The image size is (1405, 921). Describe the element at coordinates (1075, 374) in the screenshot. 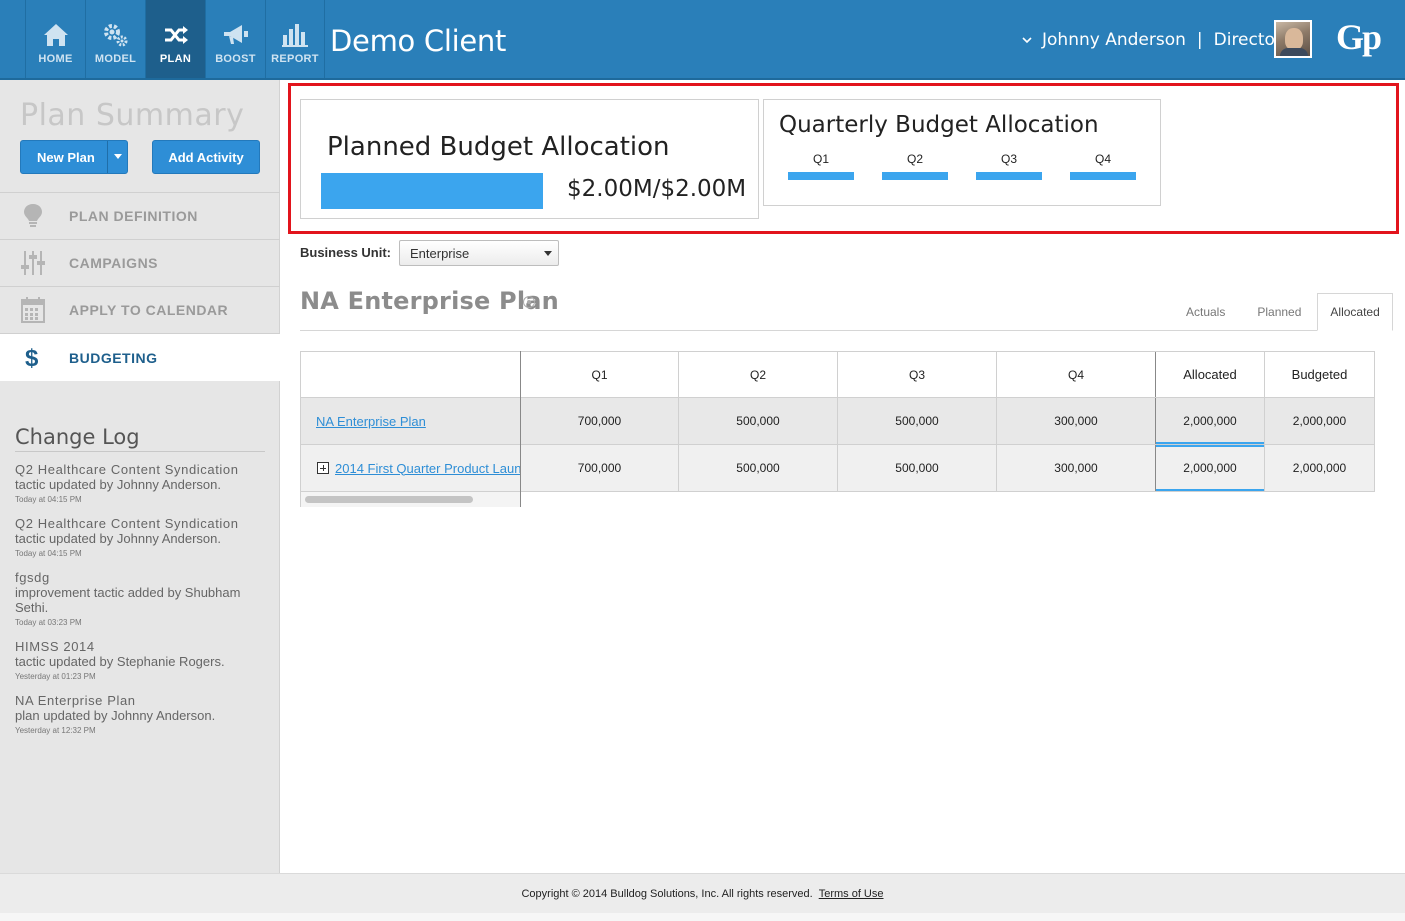

I see `column-header: Q4` at that location.